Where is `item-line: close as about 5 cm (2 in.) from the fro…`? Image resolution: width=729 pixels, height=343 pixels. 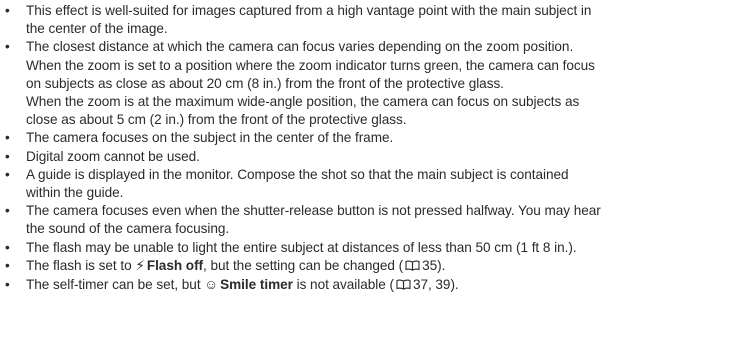
item-line: close as about 5 cm (2 in.) from the fro… is located at coordinates (216, 120).